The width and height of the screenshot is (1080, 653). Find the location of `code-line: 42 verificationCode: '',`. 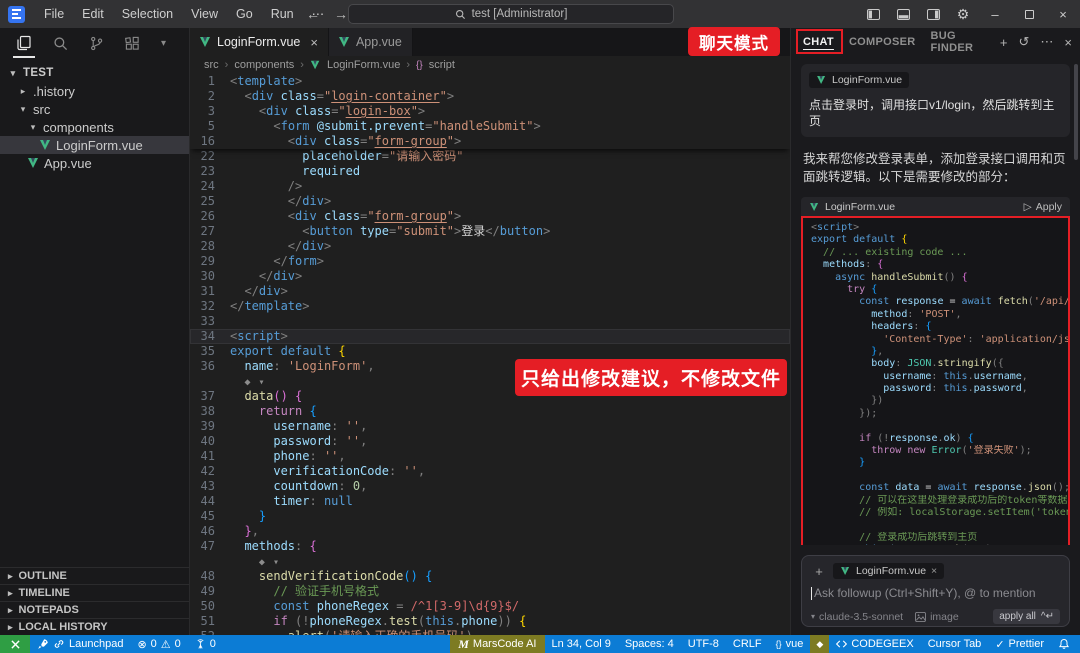

code-line: 42 verificationCode: '', is located at coordinates (490, 471).